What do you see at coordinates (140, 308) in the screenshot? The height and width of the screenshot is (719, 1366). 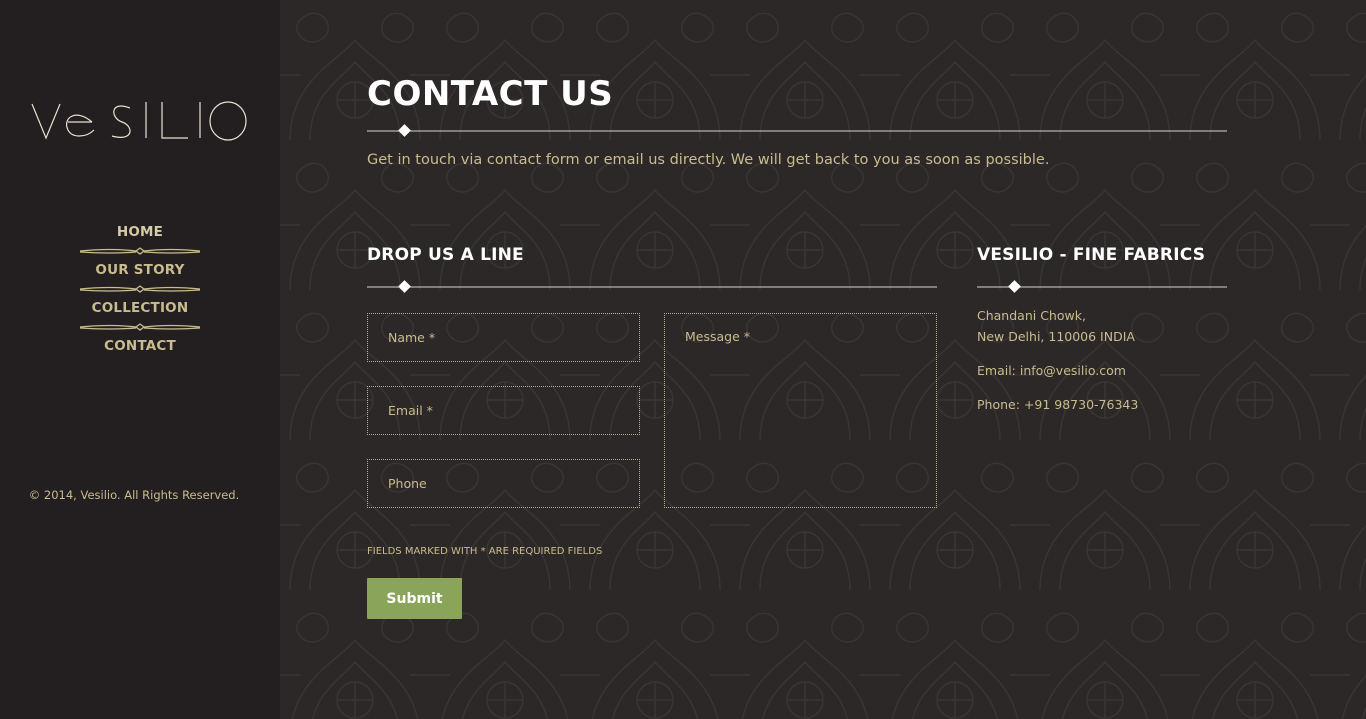 I see `nav-collection: COLLECTION` at bounding box center [140, 308].